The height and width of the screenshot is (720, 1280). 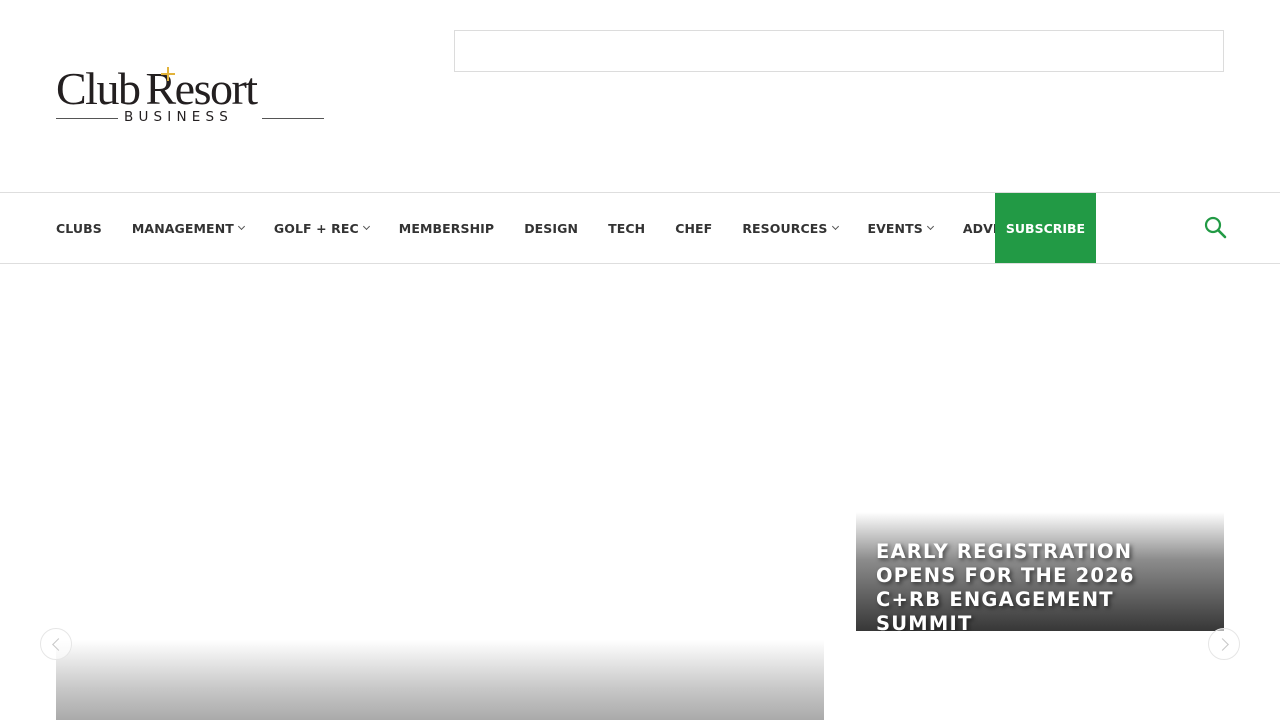 I want to click on slider-prev-button, so click(x=56, y=644).